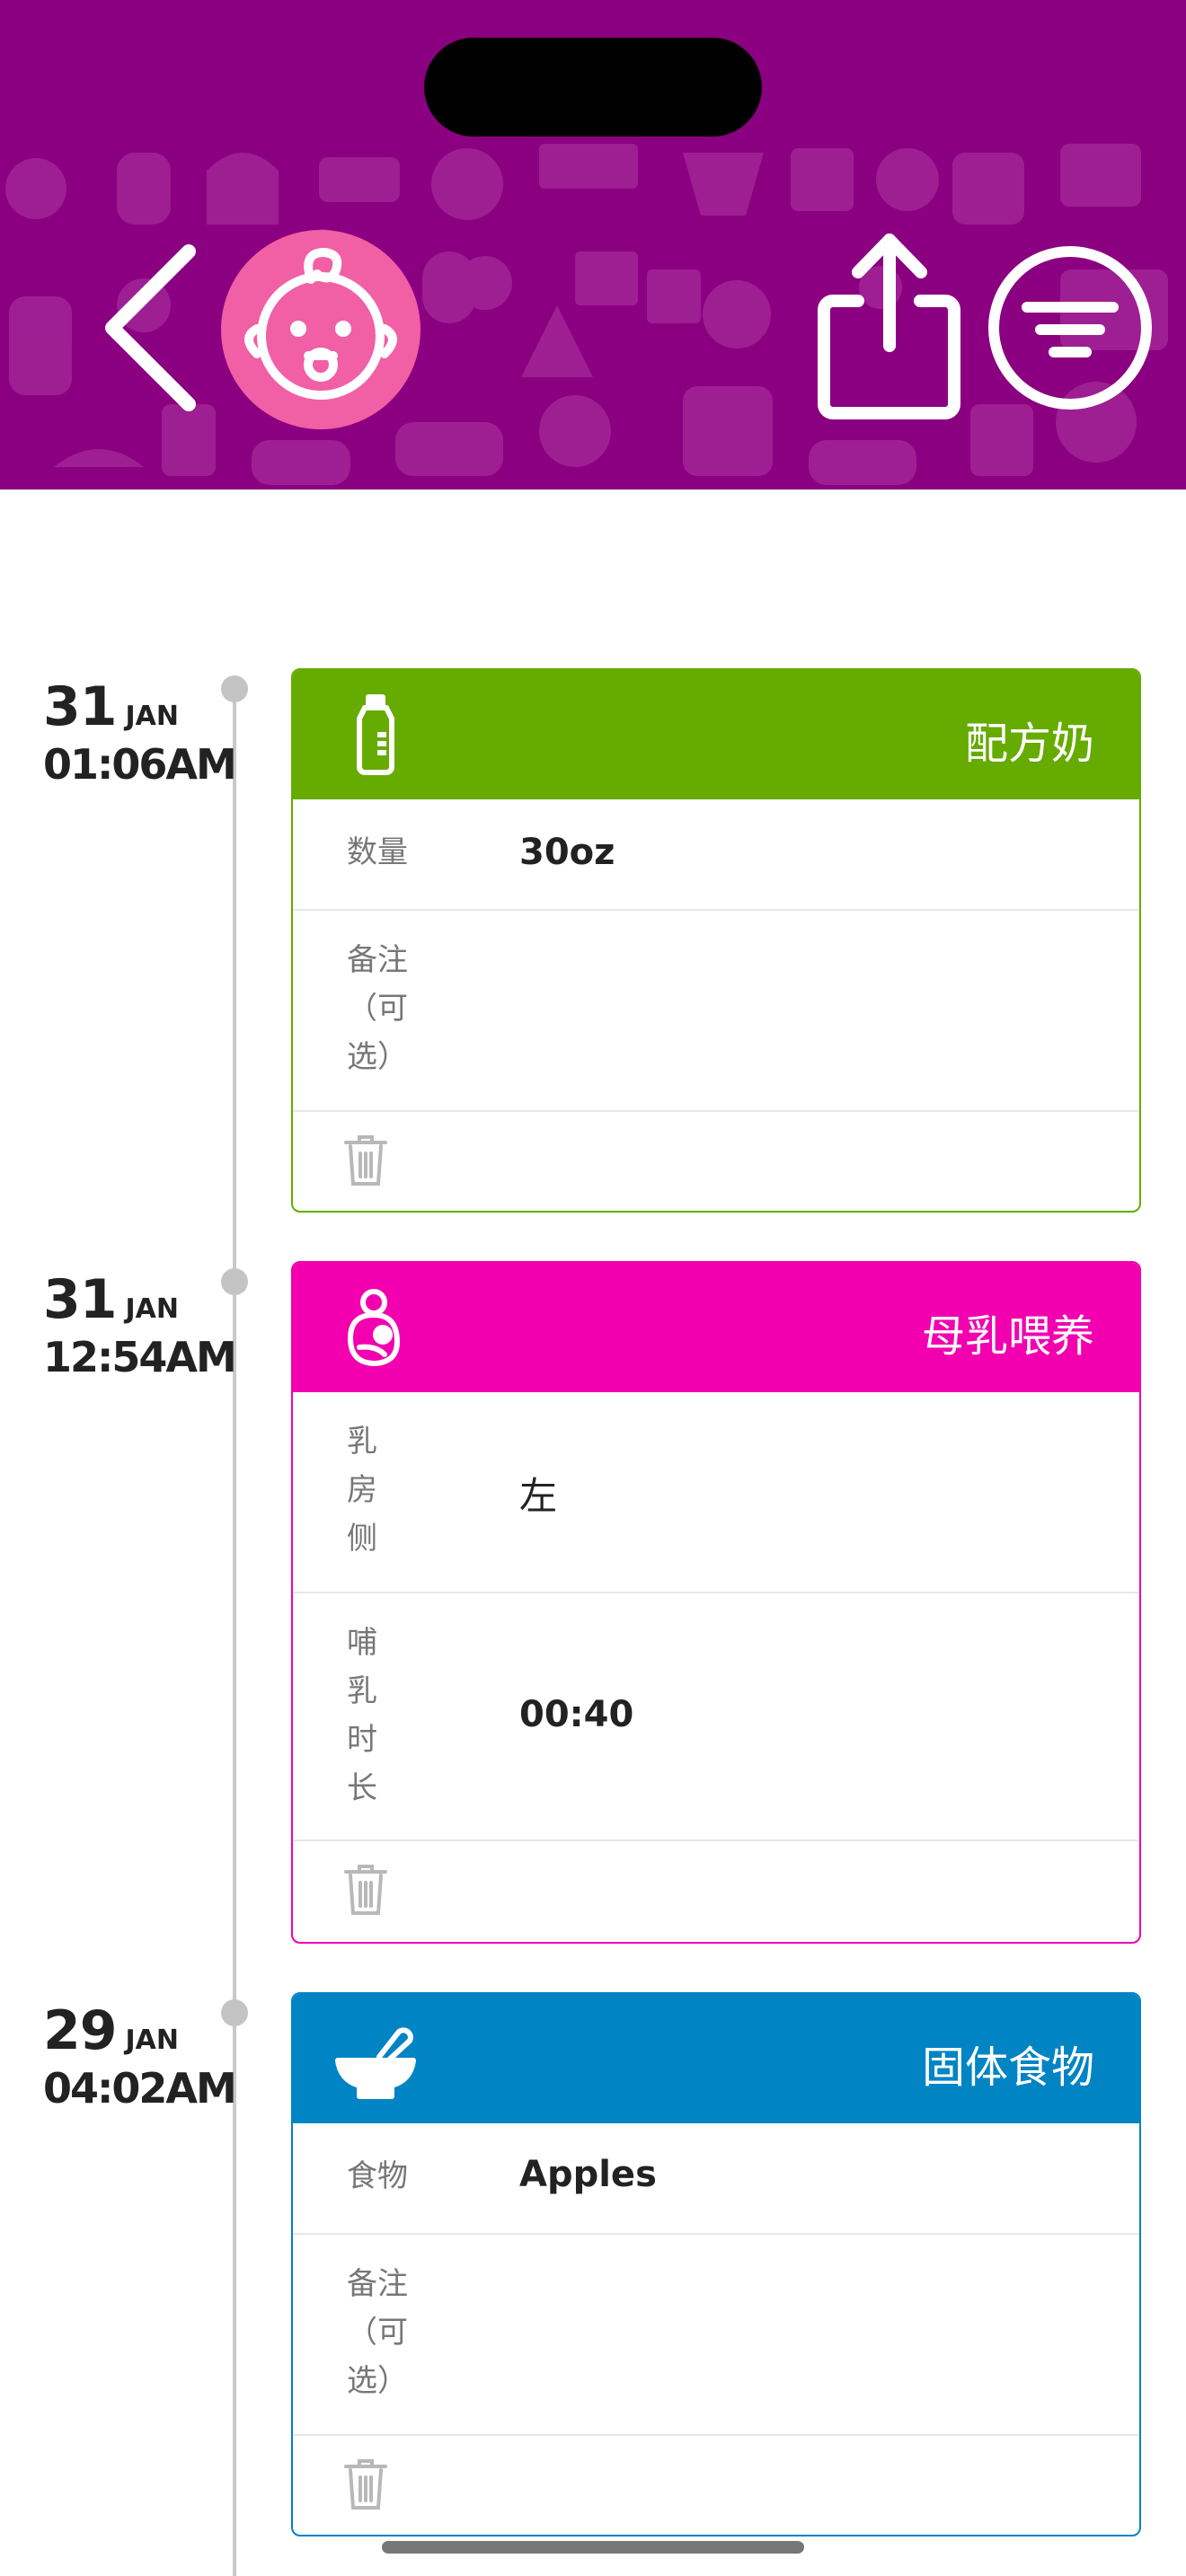  I want to click on baby-face-icon, so click(320, 323).